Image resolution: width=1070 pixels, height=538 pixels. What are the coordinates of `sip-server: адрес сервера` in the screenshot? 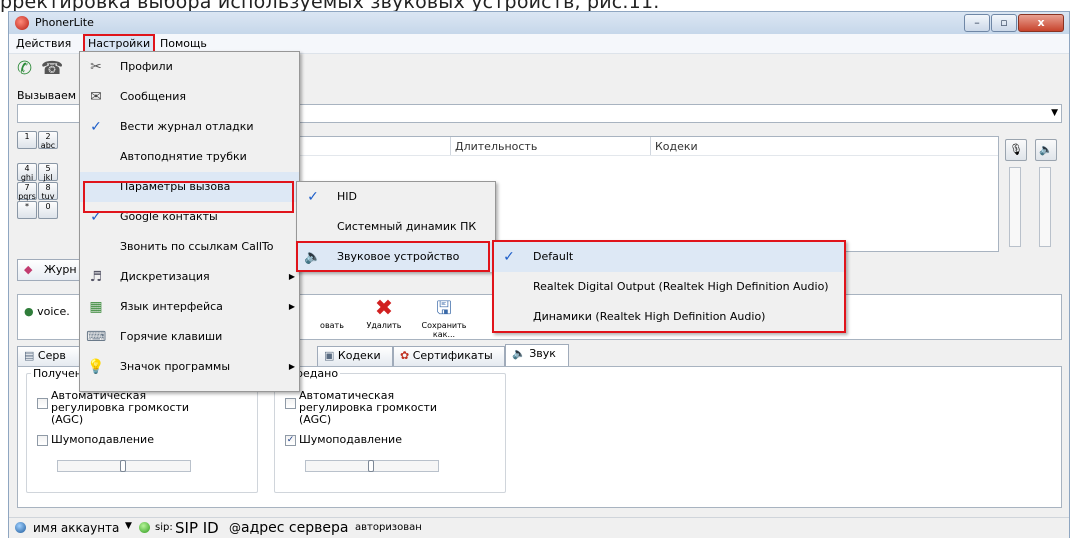 It's located at (295, 528).